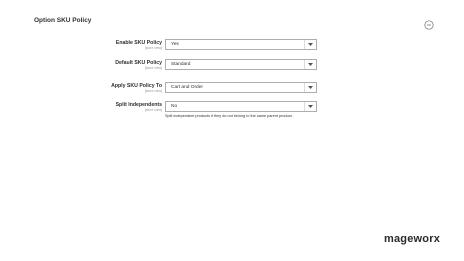 Image resolution: width=464 pixels, height=261 pixels. I want to click on field-row-enable-sku-policy: Enable SKU Policy [store view] Yes, so click(232, 48).